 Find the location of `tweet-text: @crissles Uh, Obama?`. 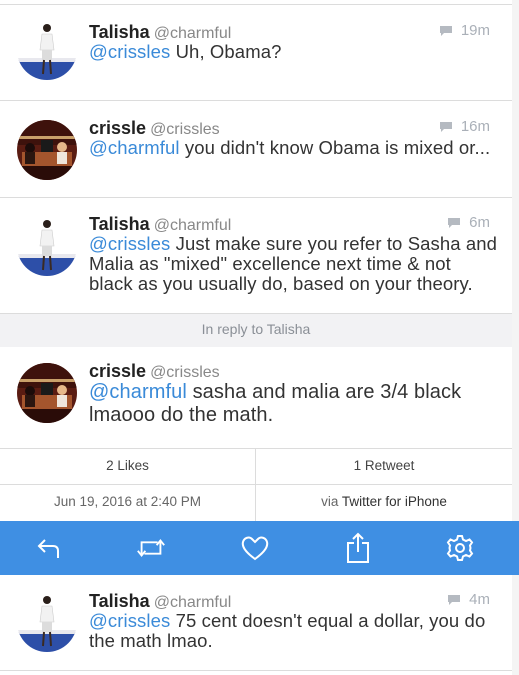

tweet-text: @crissles Uh, Obama? is located at coordinates (294, 52).